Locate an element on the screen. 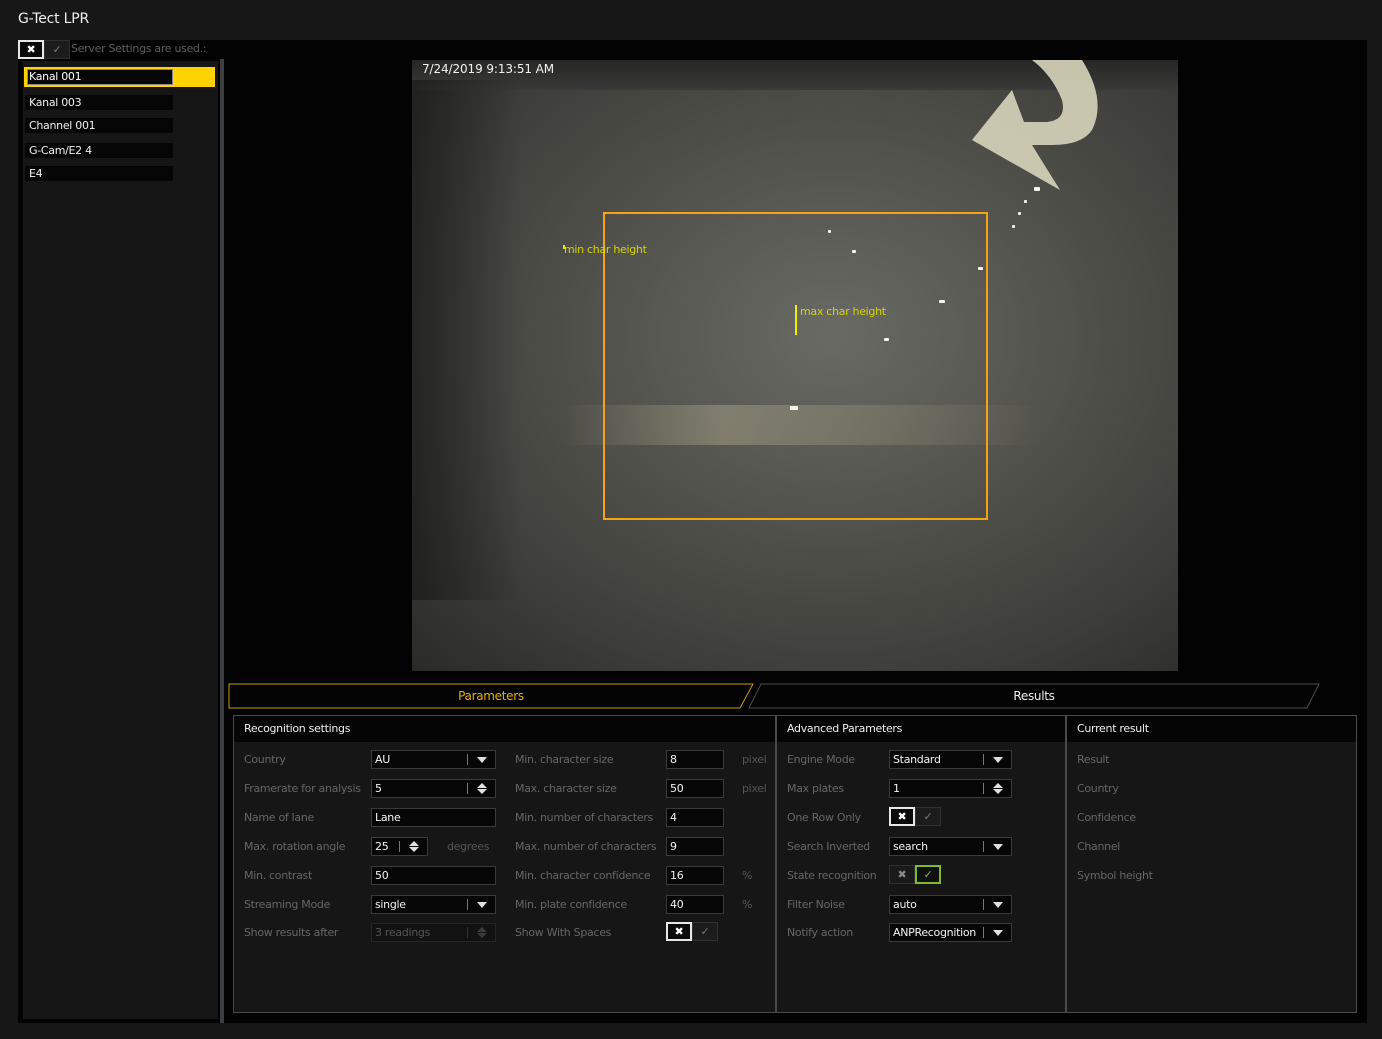 The width and height of the screenshot is (1382, 1039). min-plate-conf-label: Min. plate confidence is located at coordinates (571, 904).